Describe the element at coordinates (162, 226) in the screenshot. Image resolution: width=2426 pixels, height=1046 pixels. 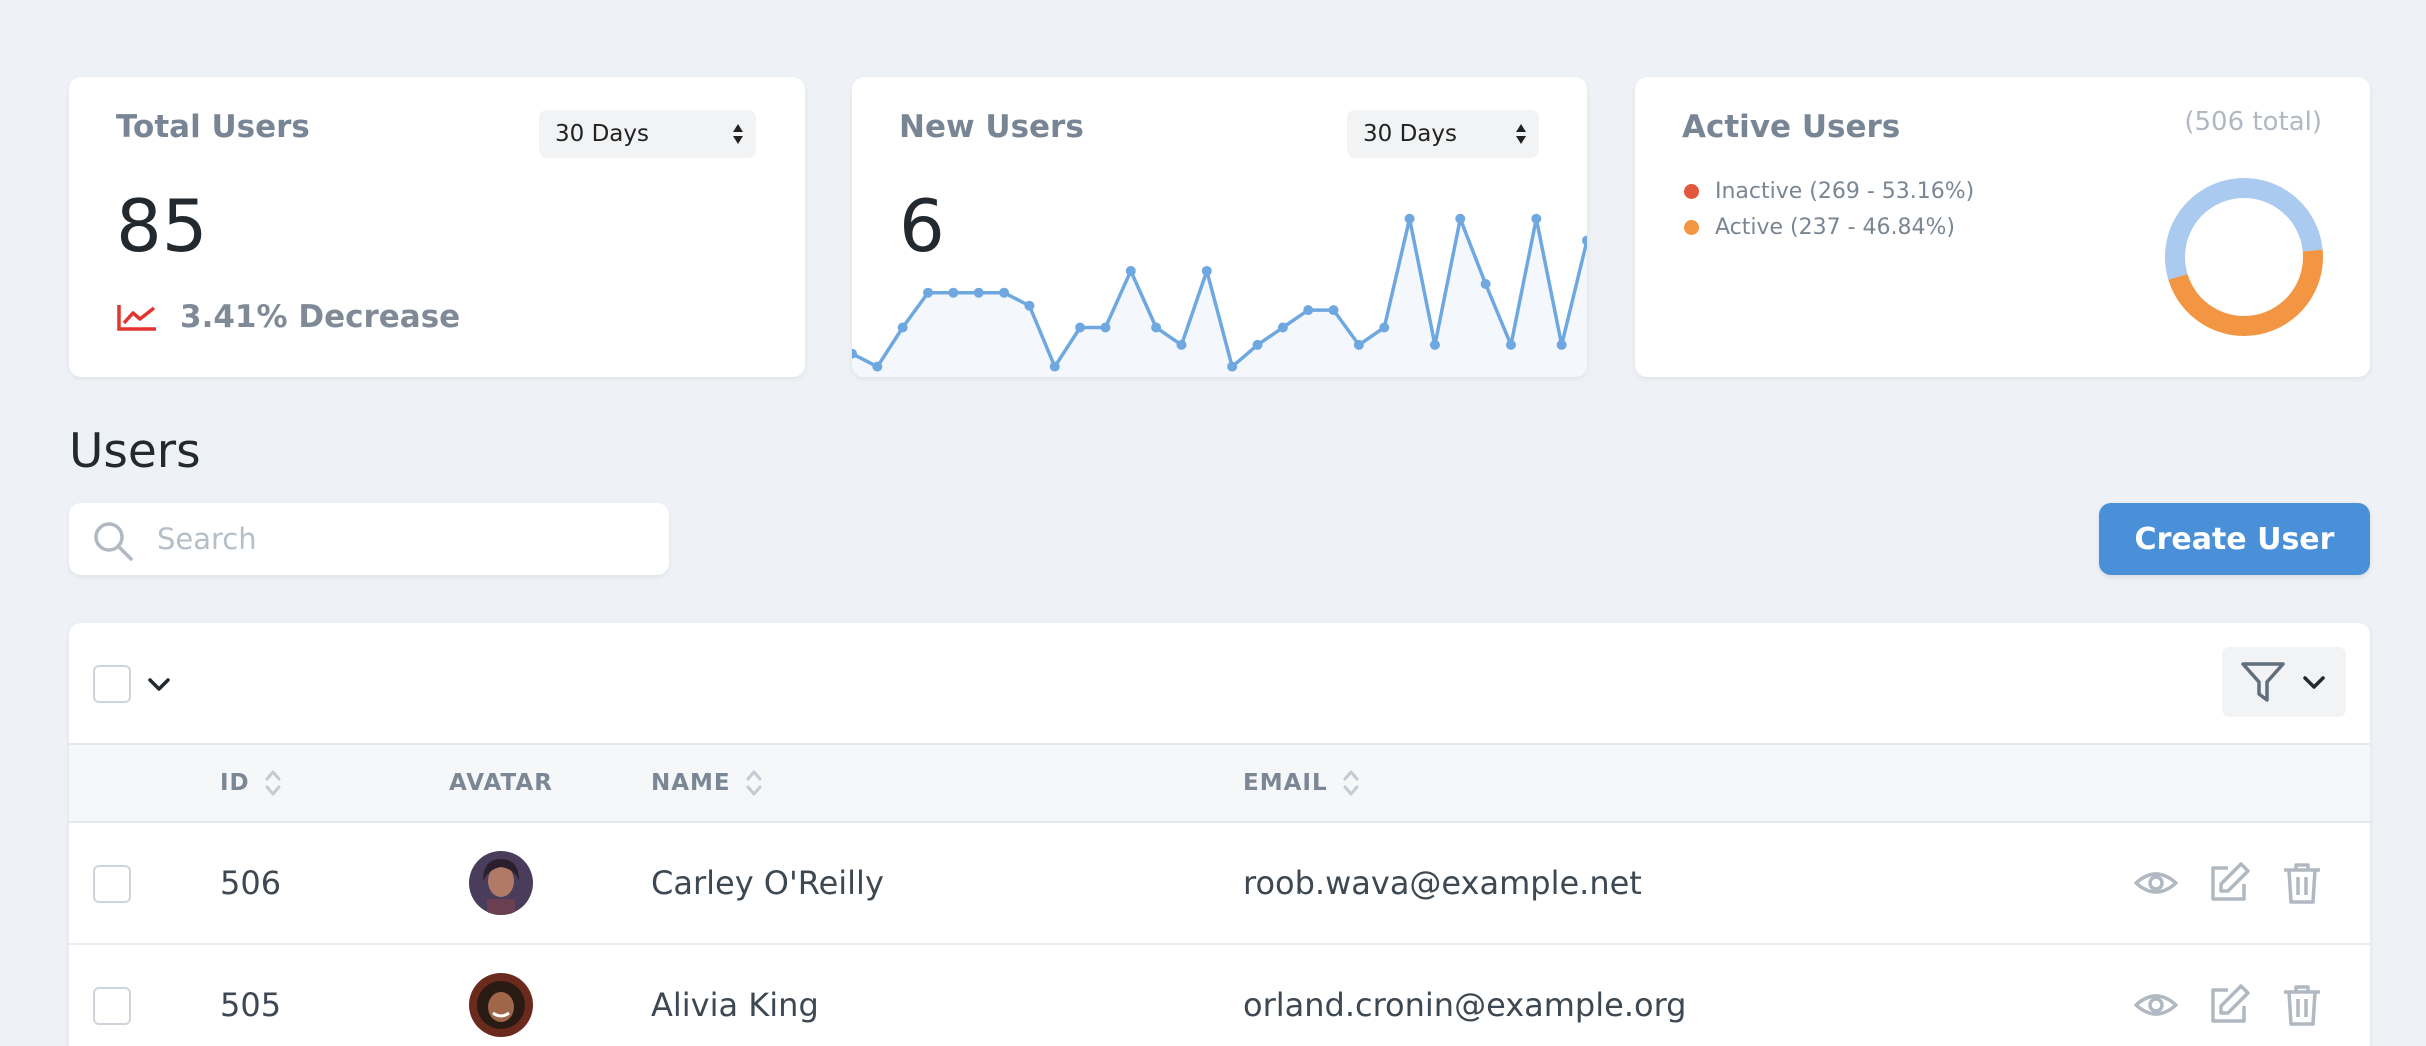
I see `total-users-value: 85` at that location.